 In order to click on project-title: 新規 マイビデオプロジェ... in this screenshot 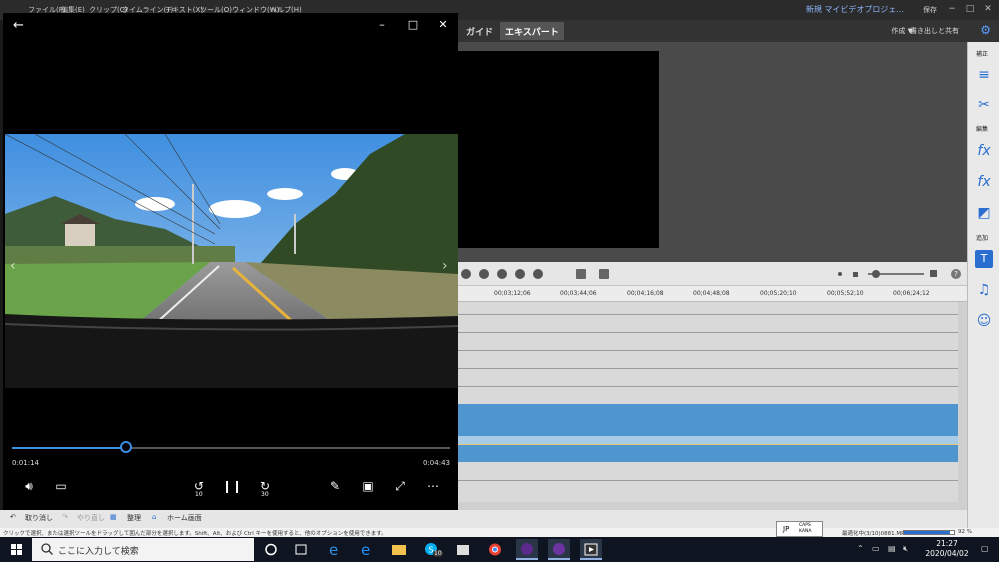, I will do `click(854, 9)`.